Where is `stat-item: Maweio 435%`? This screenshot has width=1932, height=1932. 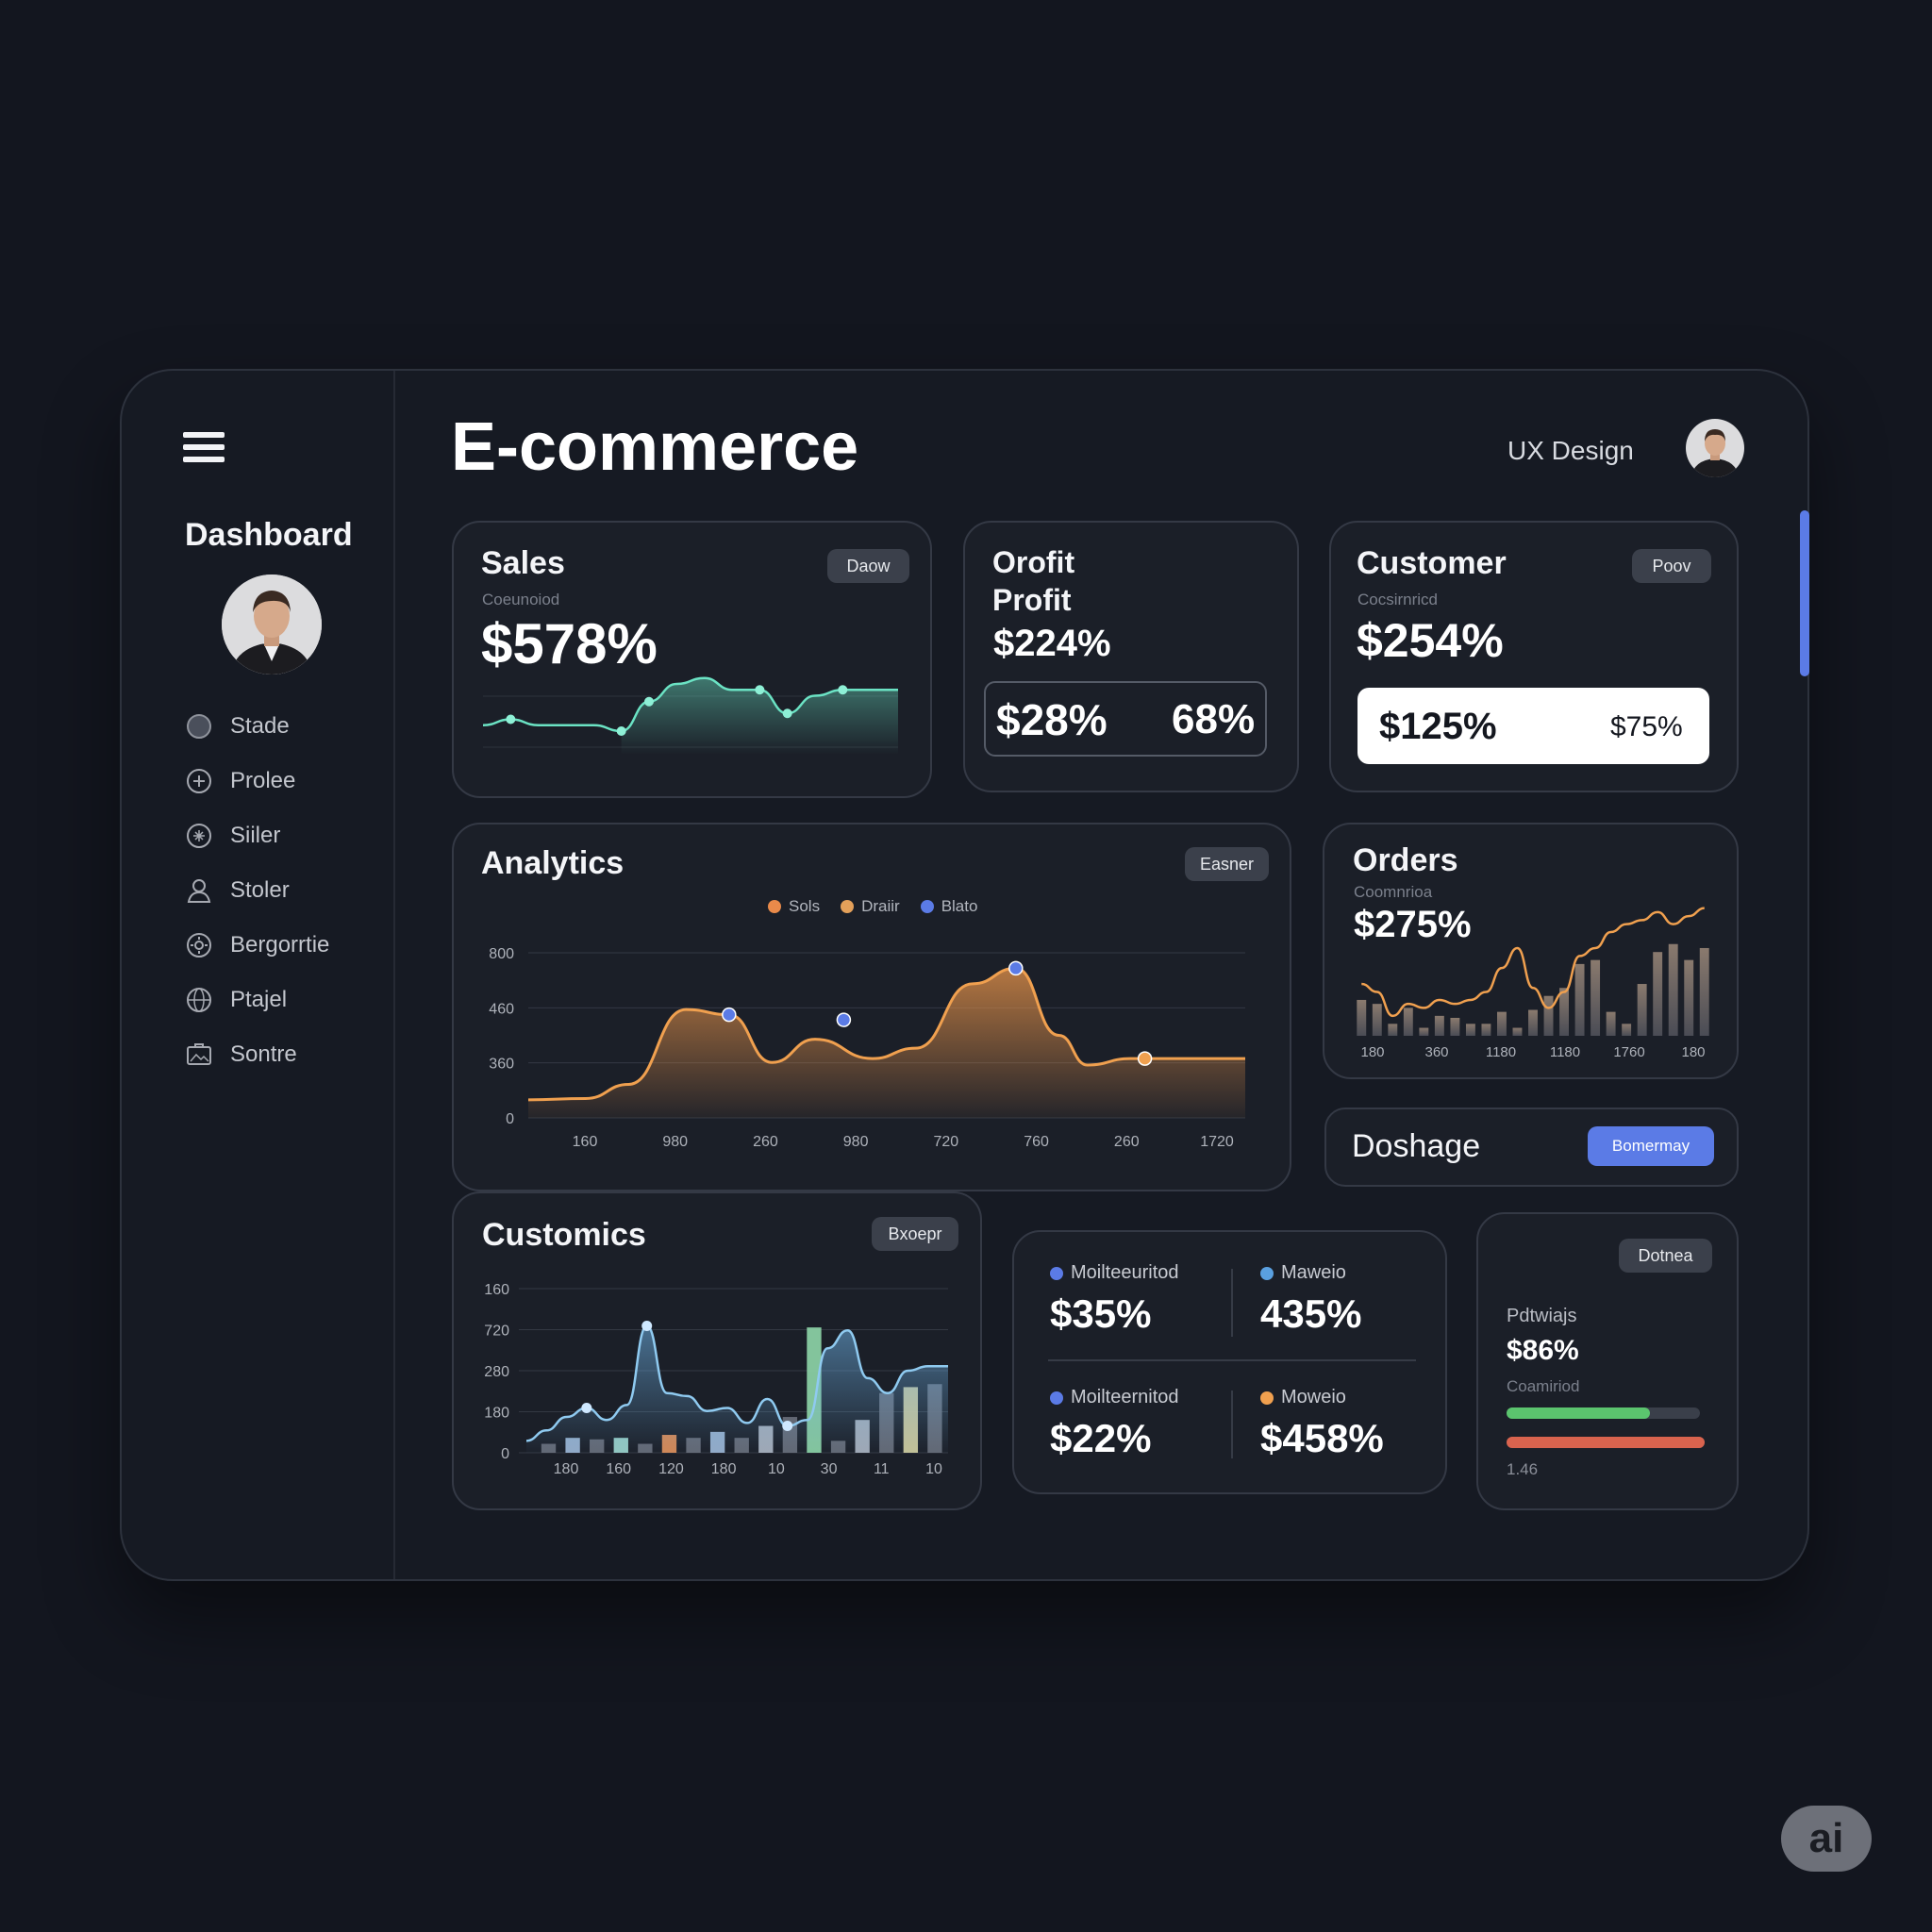 stat-item: Maweio 435% is located at coordinates (1310, 1299).